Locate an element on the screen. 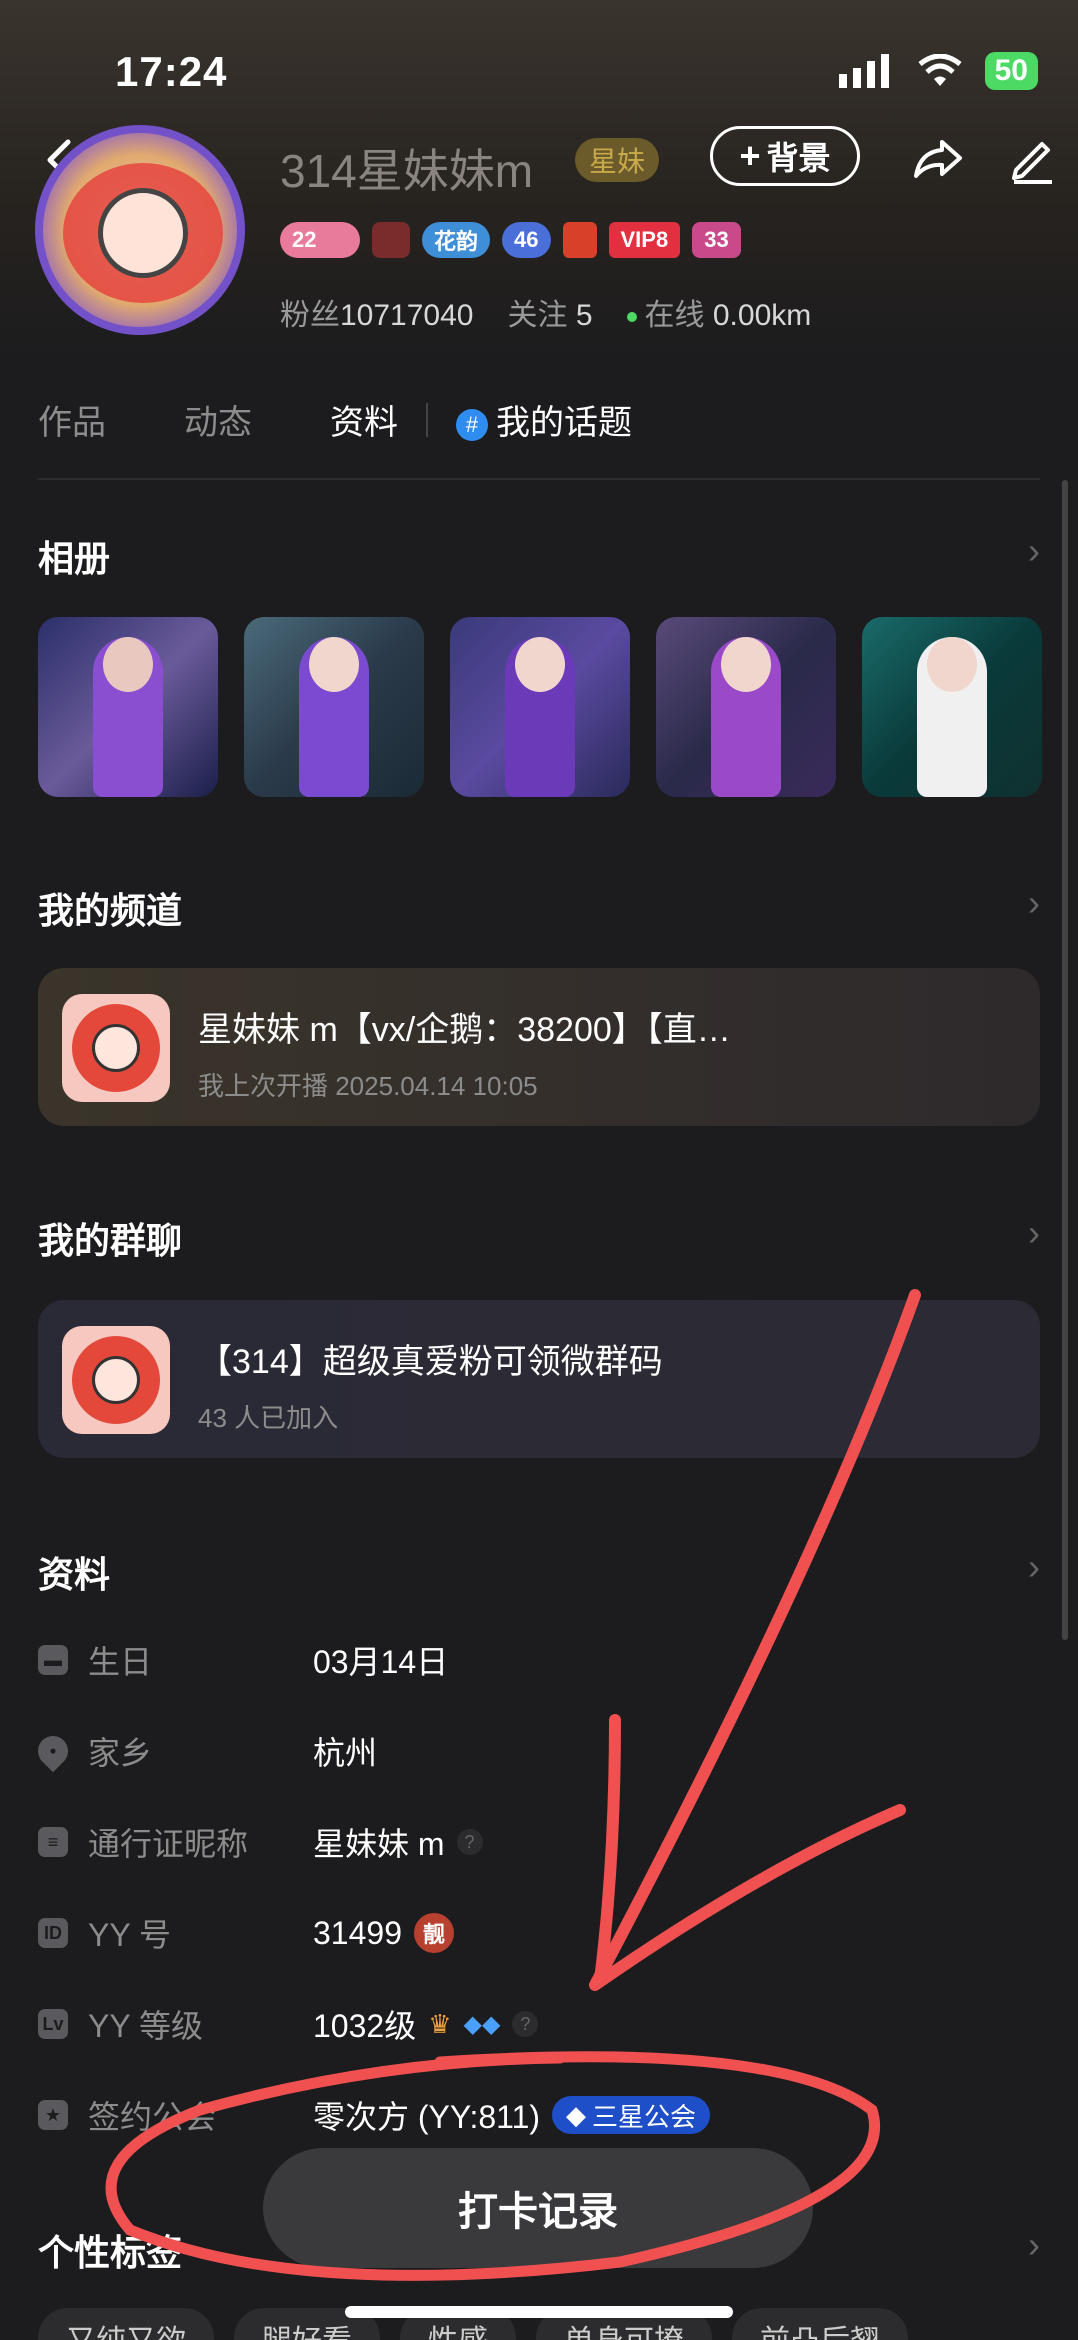 The image size is (1078, 2340). edit-icon is located at coordinates (1032, 158).